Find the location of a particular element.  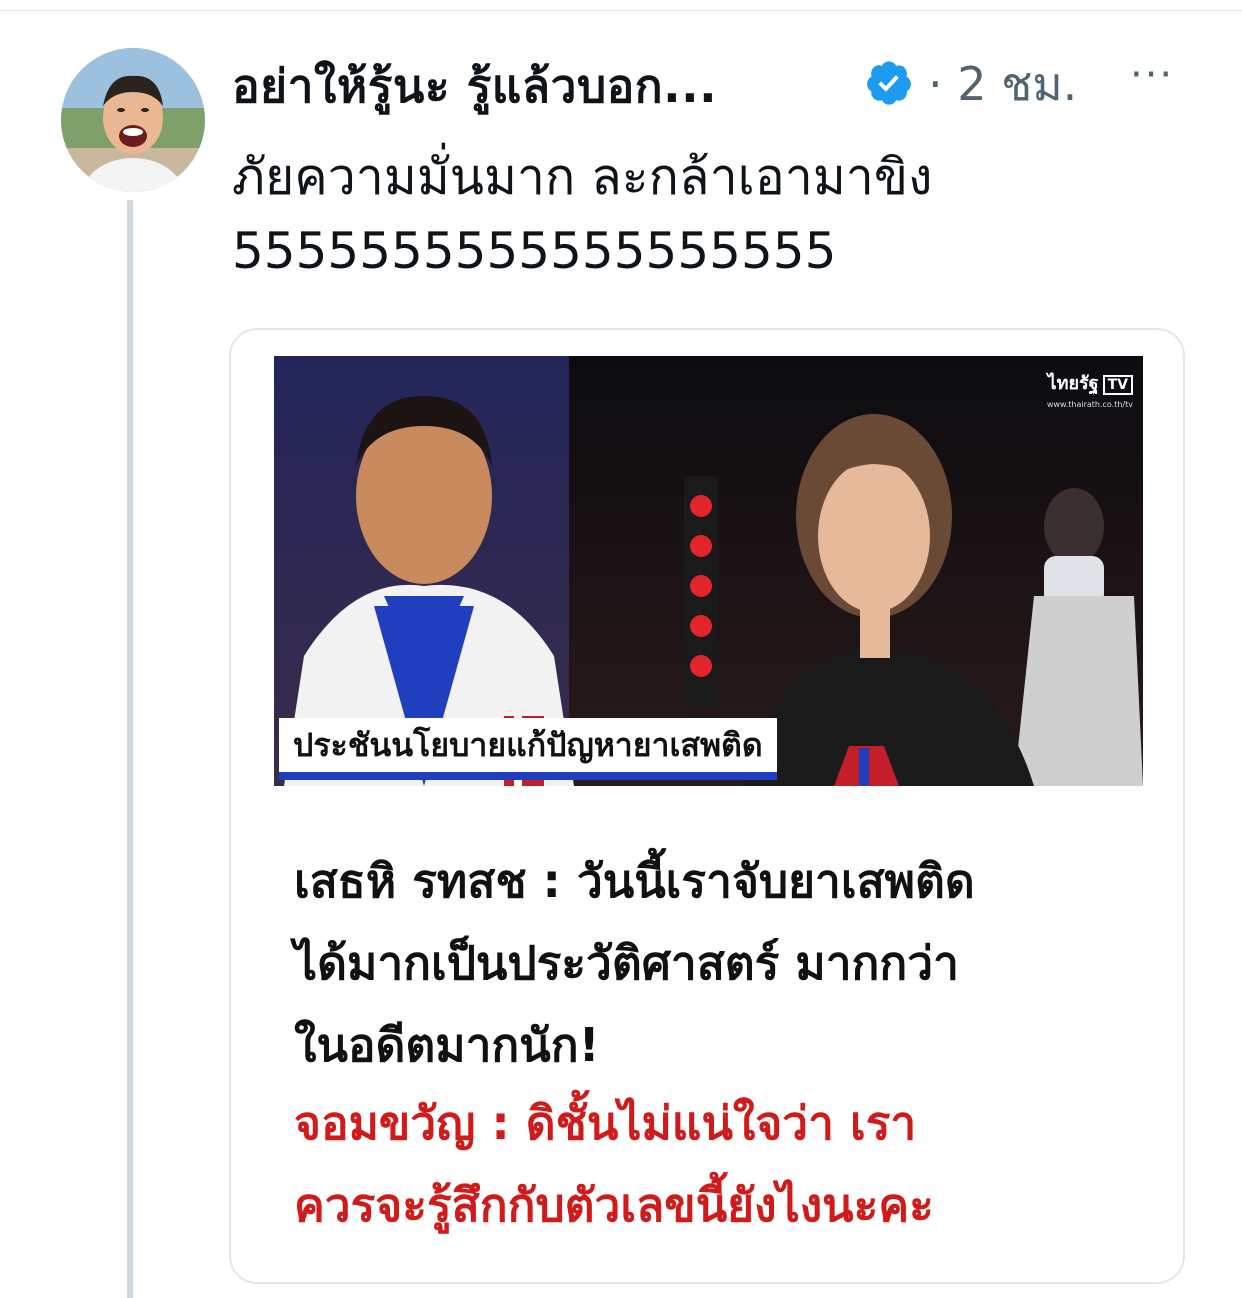

avatar is located at coordinates (133, 120).